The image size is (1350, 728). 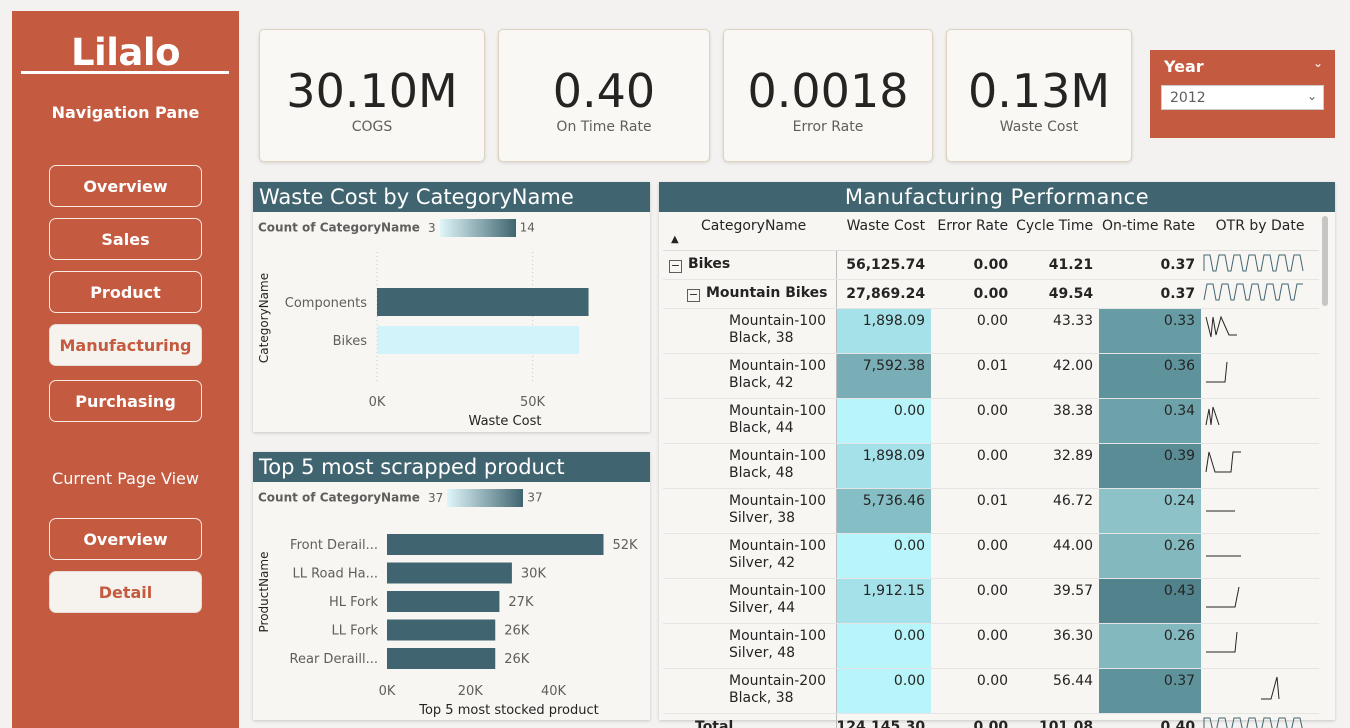 What do you see at coordinates (749, 331) in the screenshot?
I see `row-label: Mountain-100 Black, 38` at bounding box center [749, 331].